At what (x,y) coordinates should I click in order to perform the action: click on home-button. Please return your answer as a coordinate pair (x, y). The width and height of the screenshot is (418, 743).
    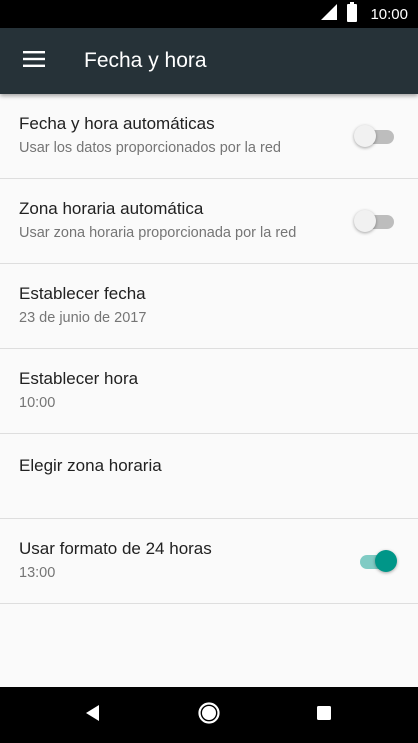
    Looking at the image, I should click on (209, 715).